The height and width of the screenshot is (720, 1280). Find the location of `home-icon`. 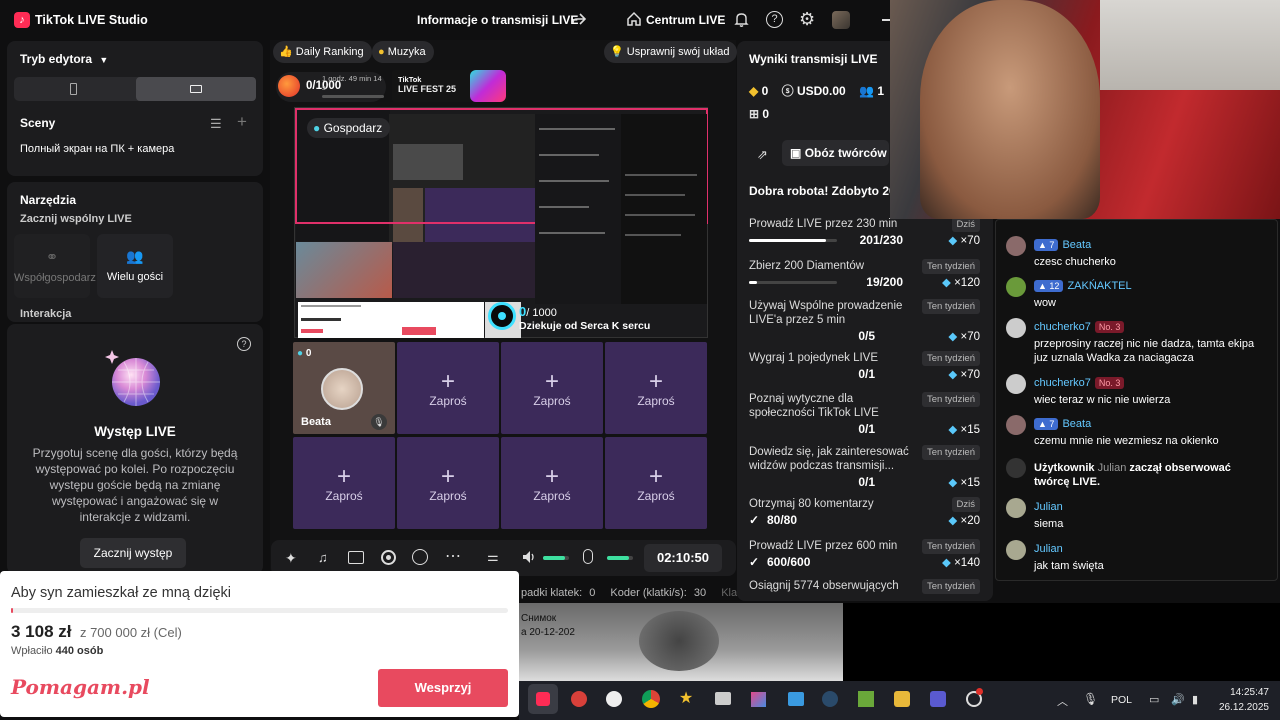

home-icon is located at coordinates (634, 19).